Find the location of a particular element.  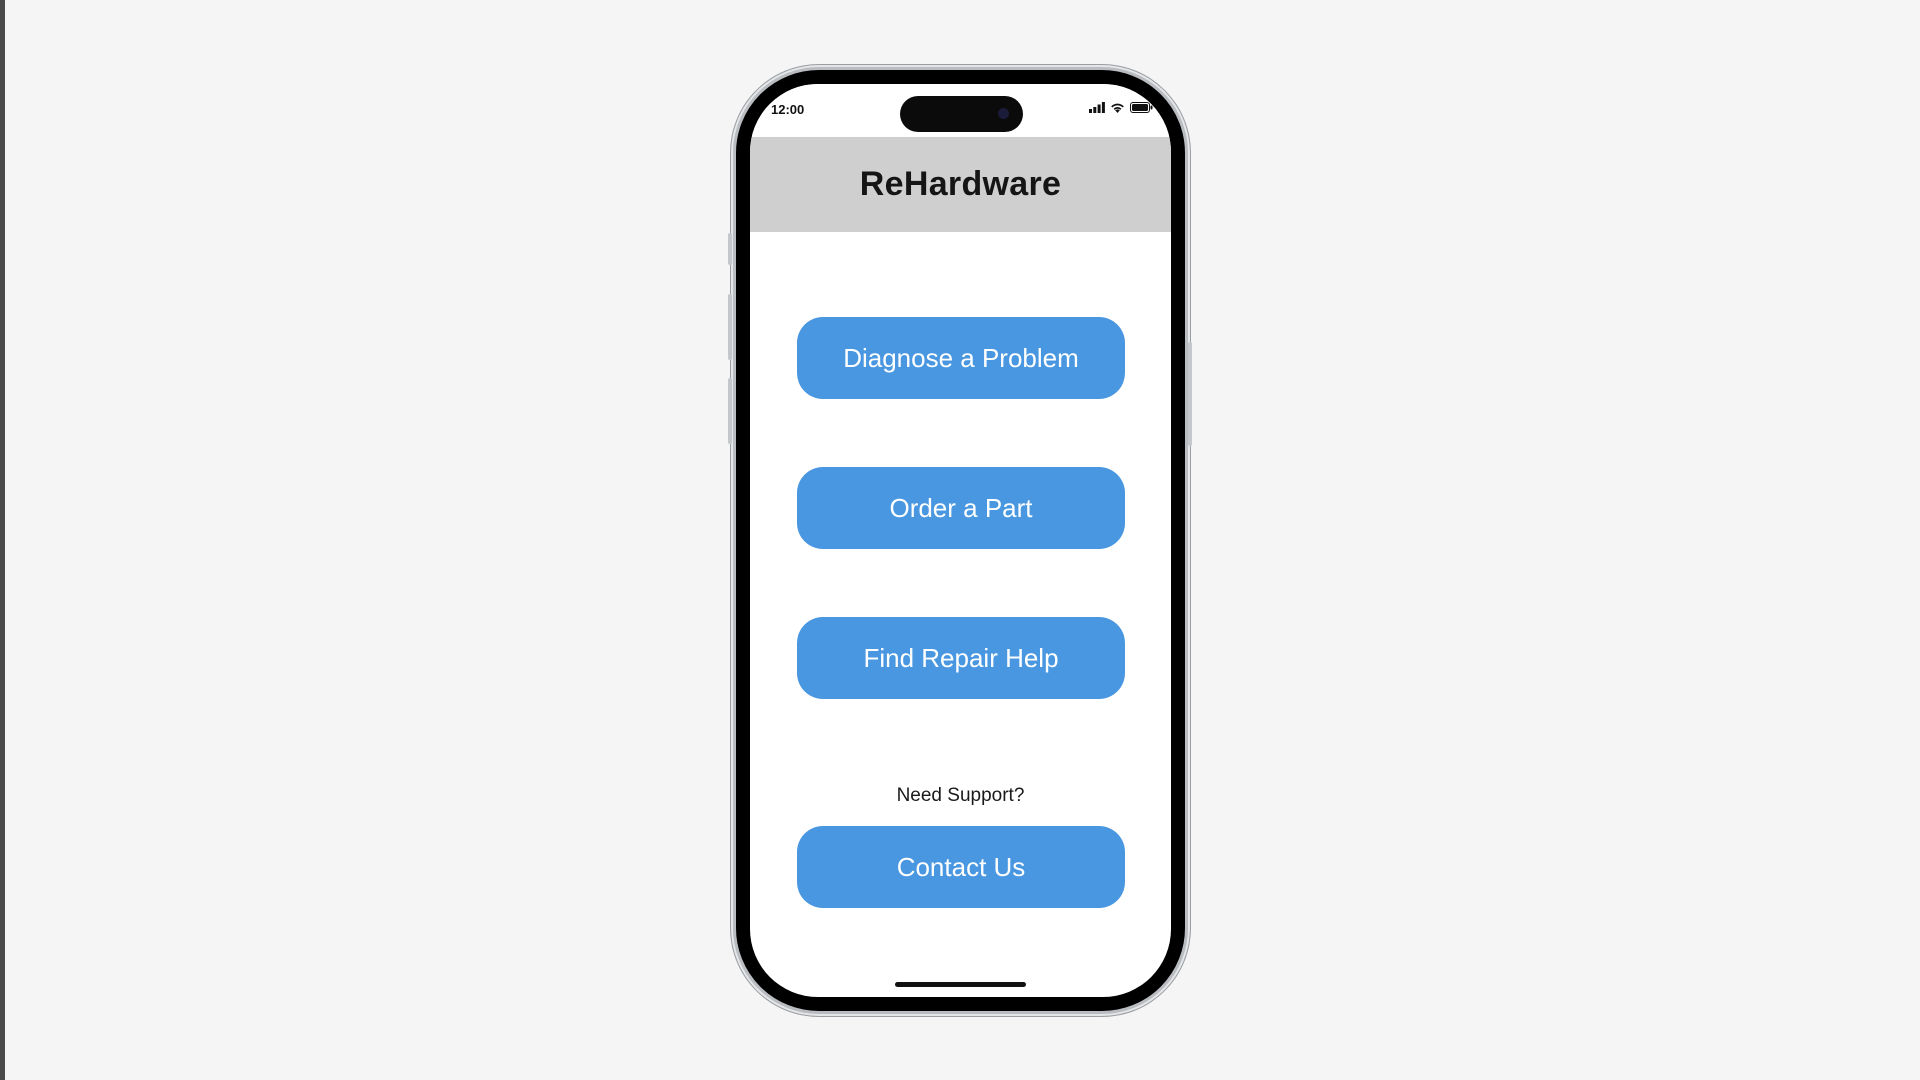

contact-us-button: Contact Us is located at coordinates (961, 867).